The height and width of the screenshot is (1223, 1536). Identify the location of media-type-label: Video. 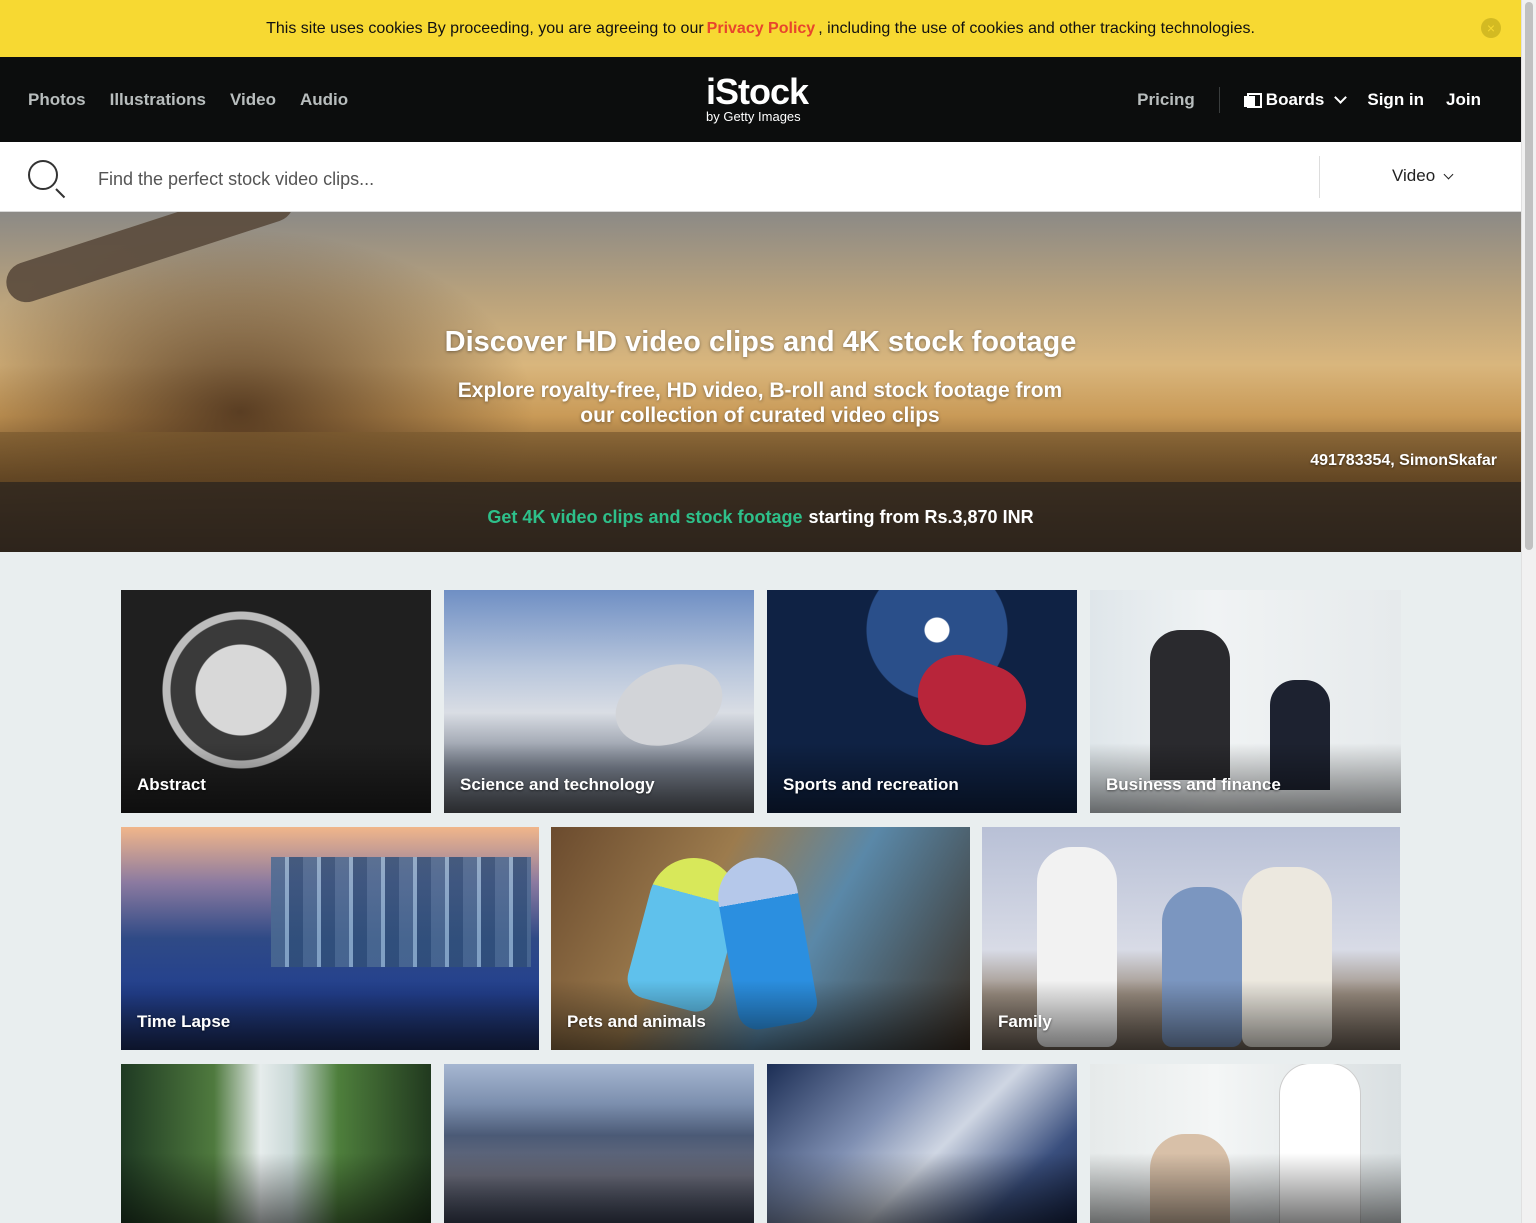
(1414, 175).